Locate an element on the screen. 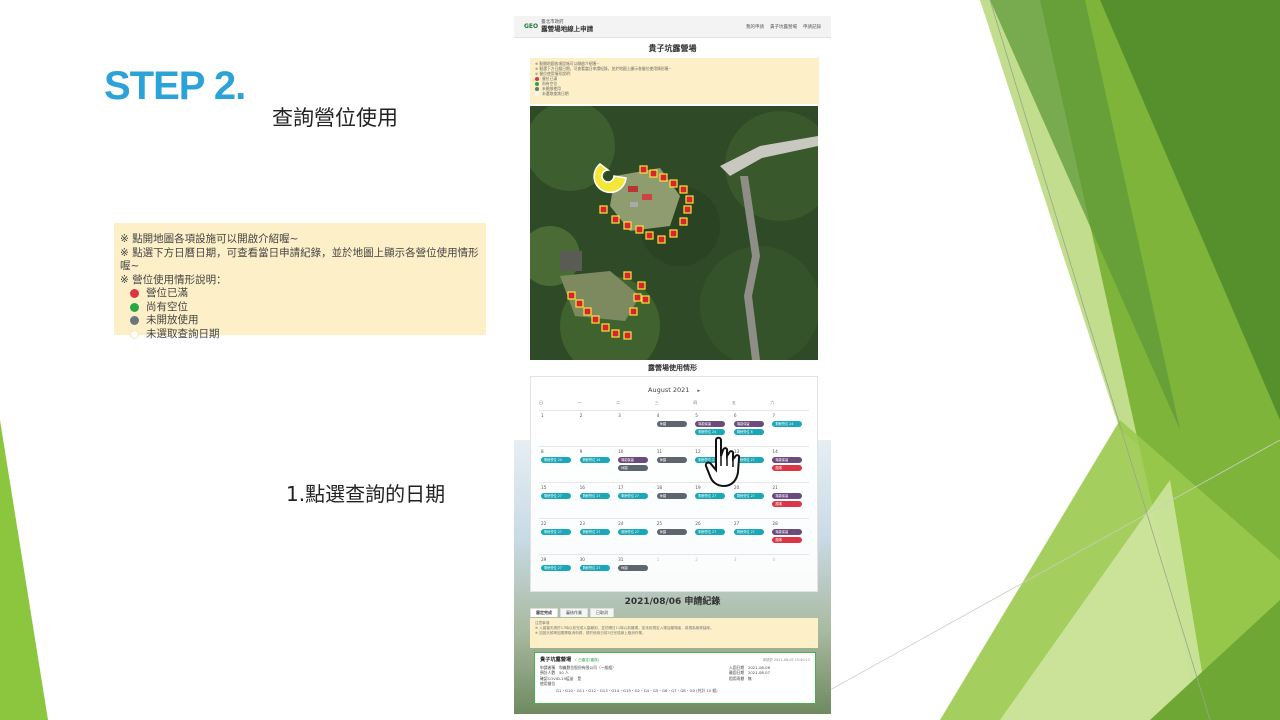  day-number: 1 is located at coordinates (658, 559).